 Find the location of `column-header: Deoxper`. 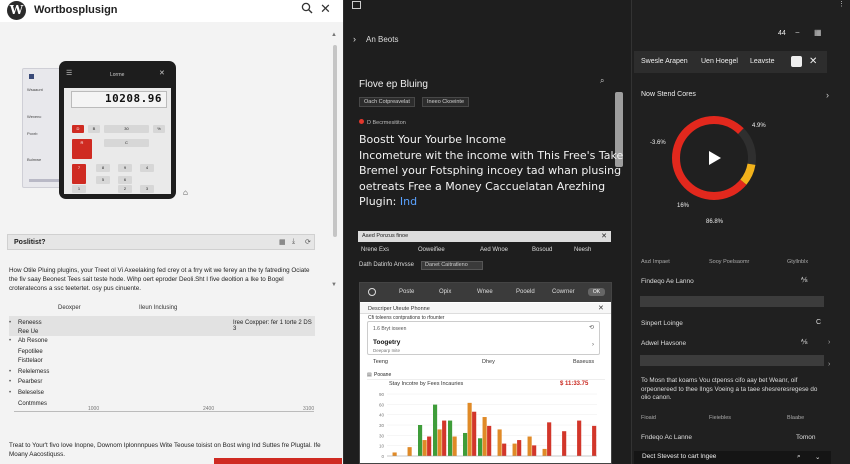

column-header: Deoxper is located at coordinates (69, 308).